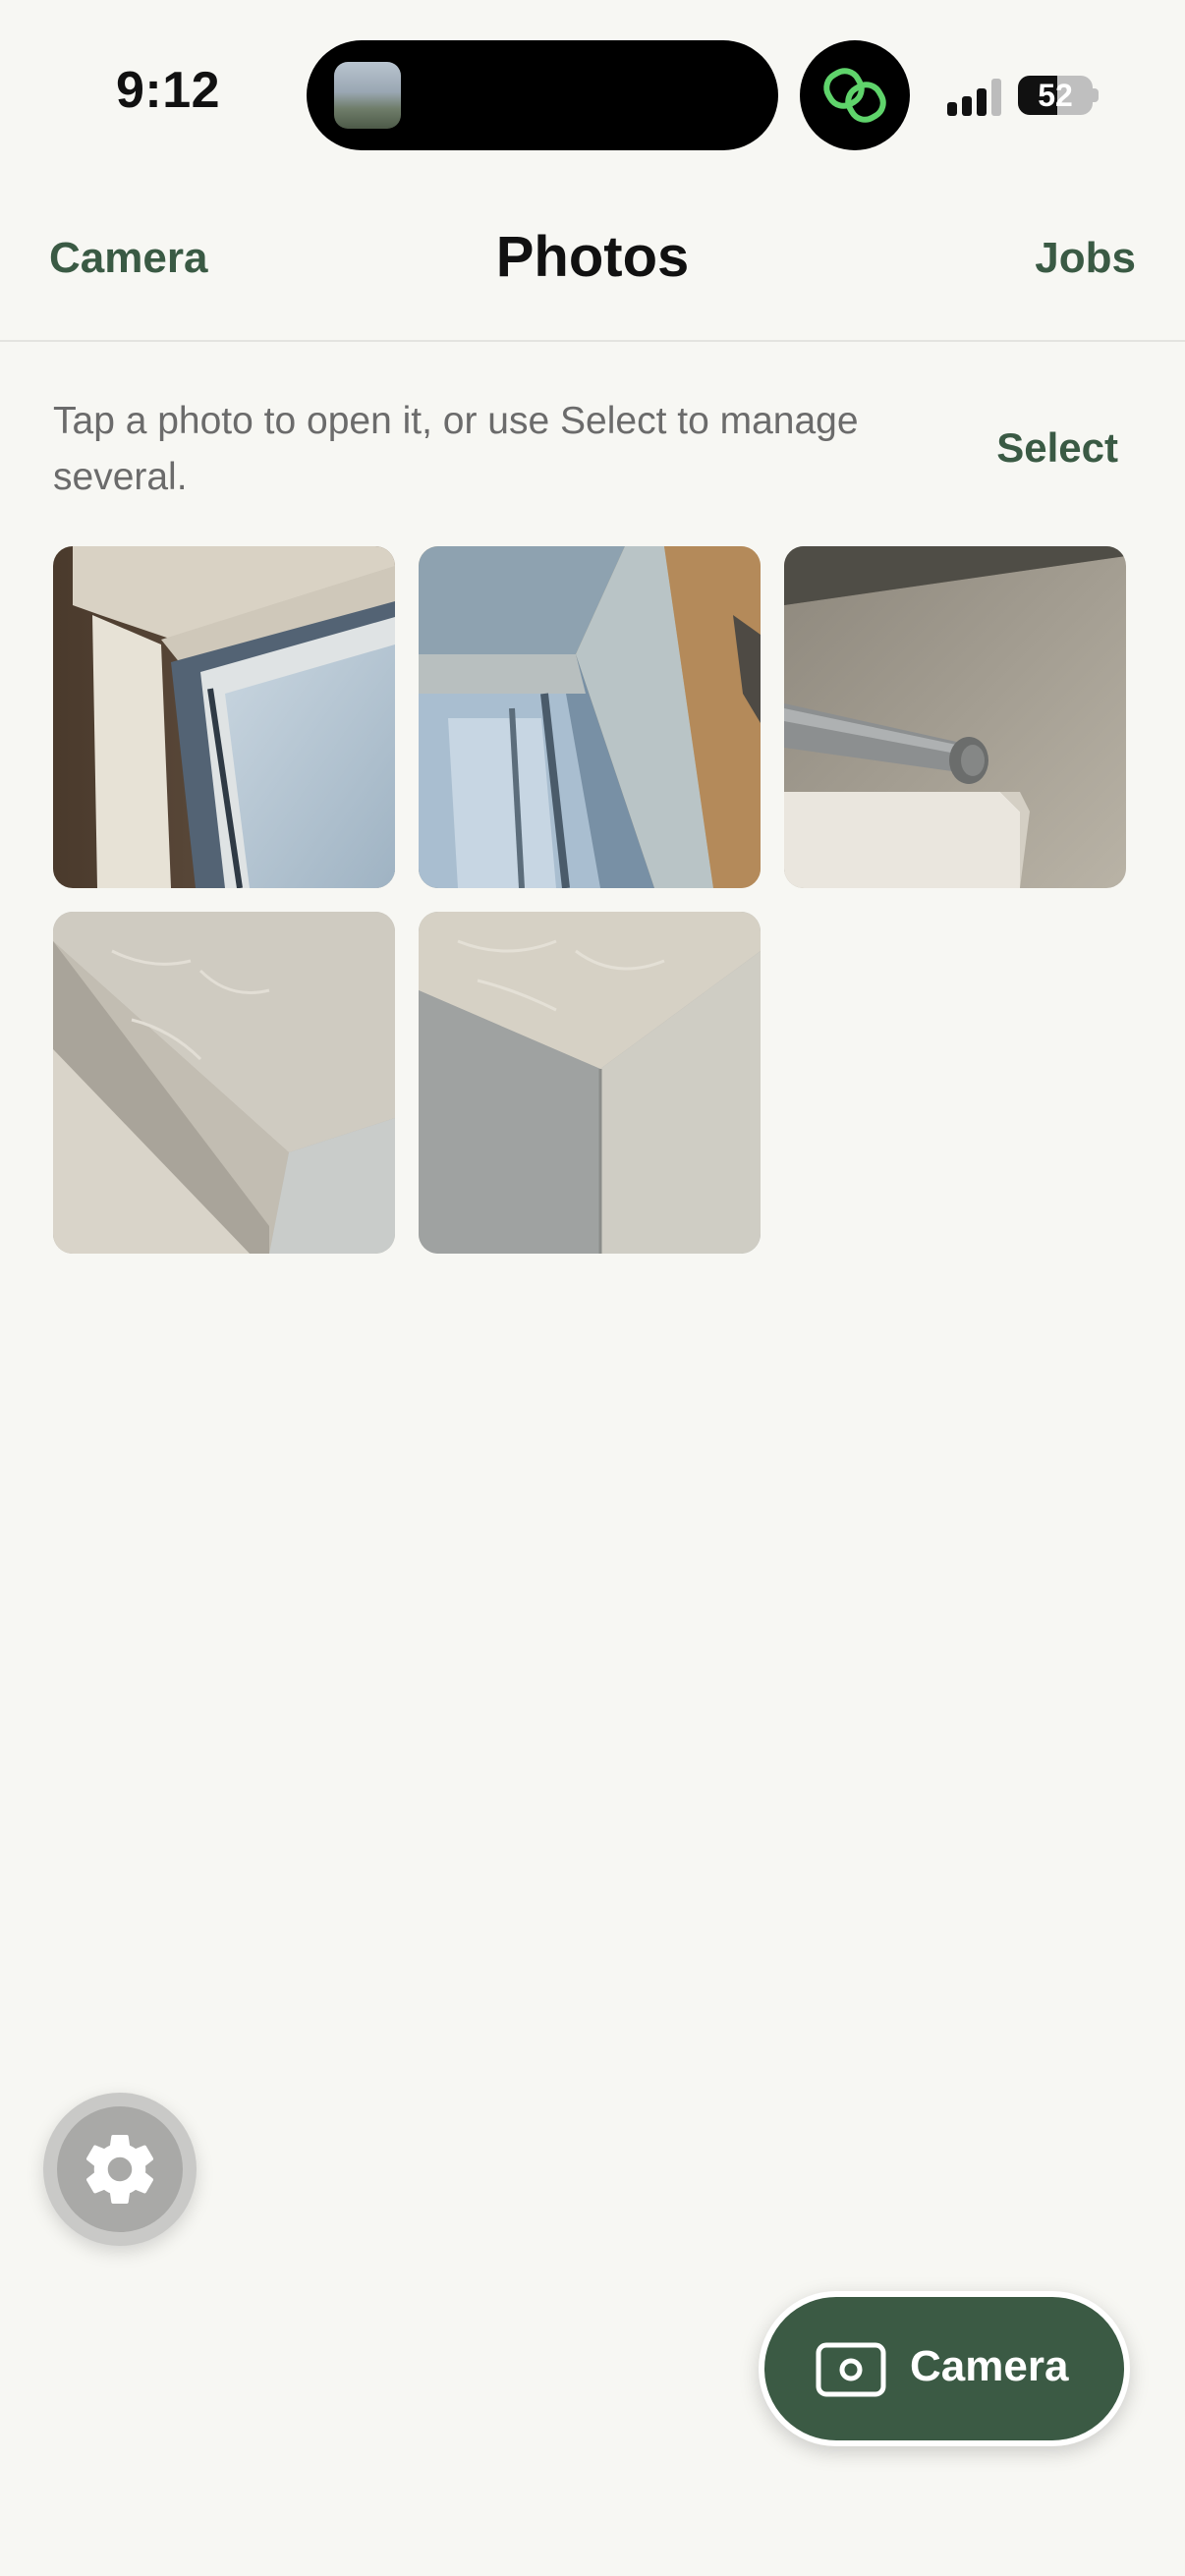  What do you see at coordinates (168, 90) in the screenshot?
I see `status-time: 9:12` at bounding box center [168, 90].